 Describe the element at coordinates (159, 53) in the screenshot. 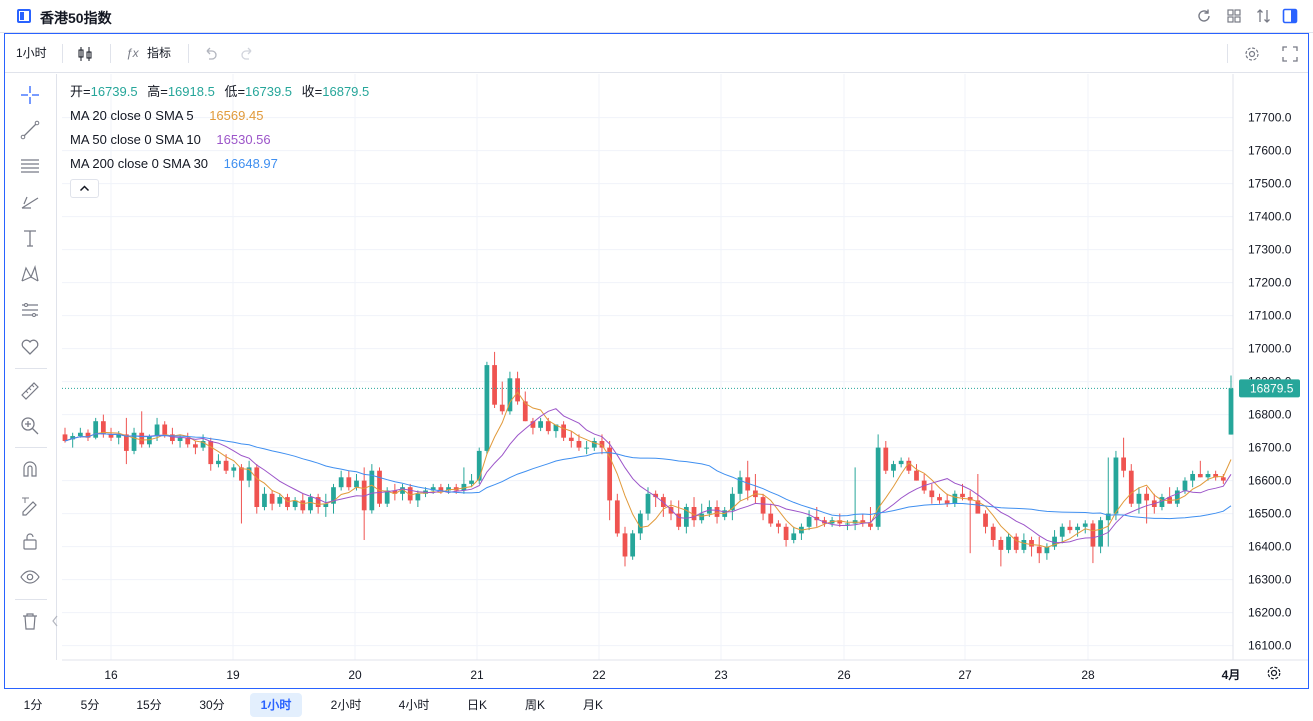

I see `indicators-button: 指标` at that location.